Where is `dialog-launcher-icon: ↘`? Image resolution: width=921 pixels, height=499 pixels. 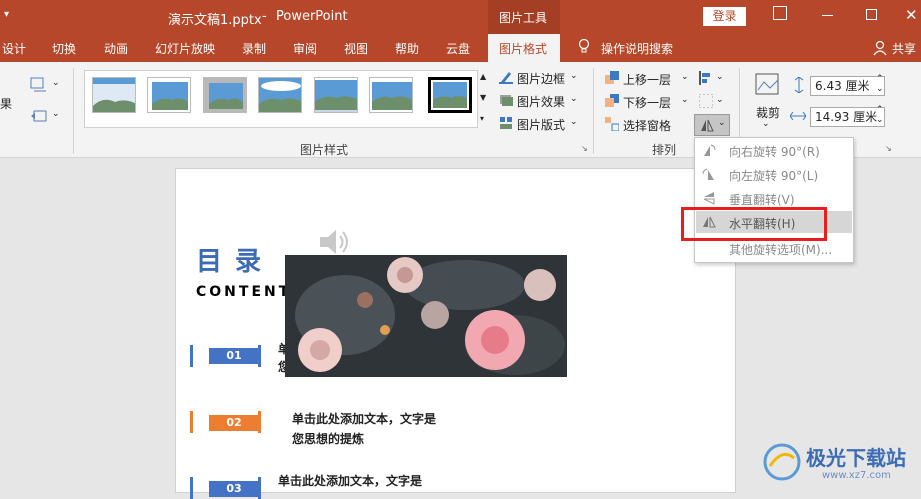 dialog-launcher-icon: ↘ is located at coordinates (584, 148).